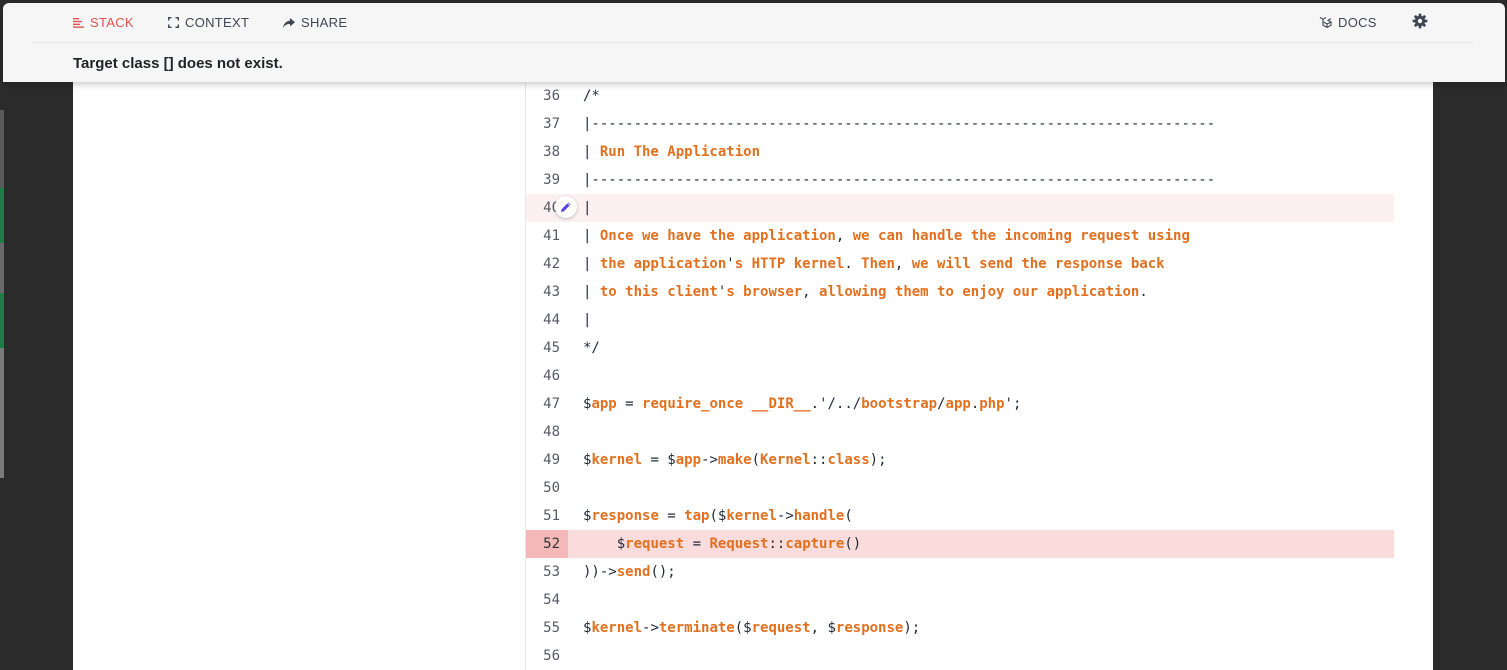  I want to click on code-token: send, so click(633, 572).